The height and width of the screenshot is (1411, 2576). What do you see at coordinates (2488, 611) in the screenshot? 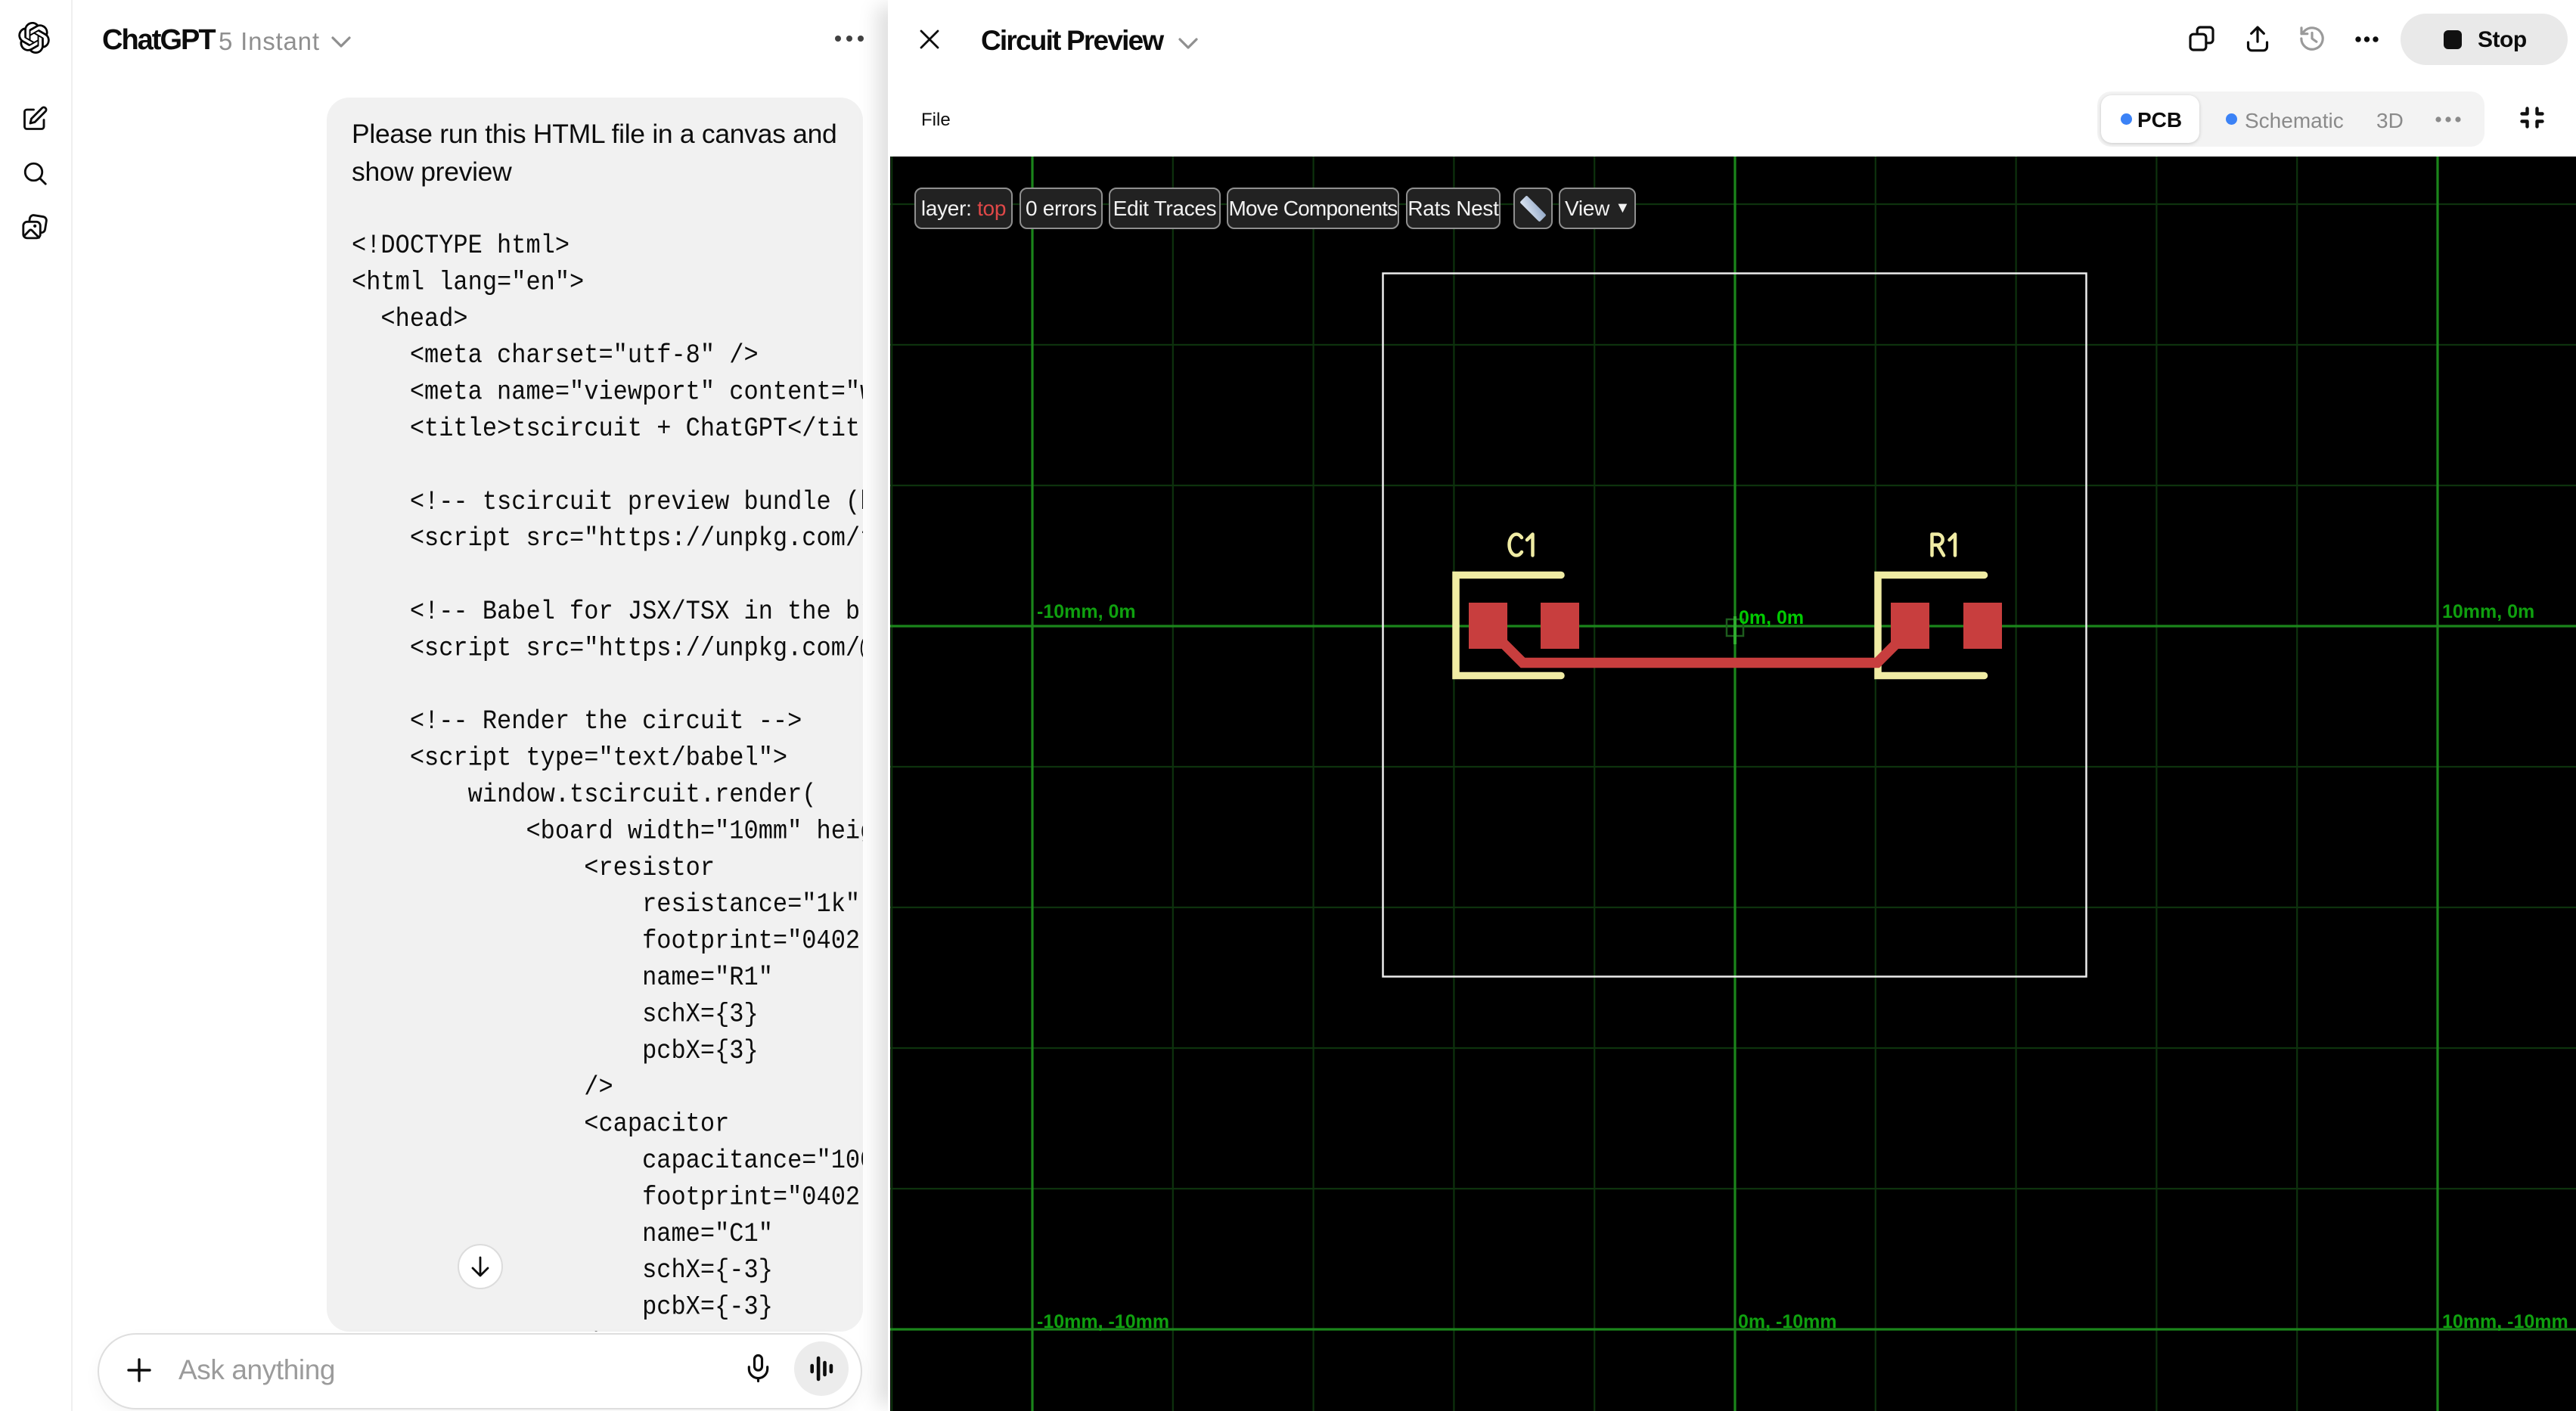
I see `svg-text: 10mm, 0m` at bounding box center [2488, 611].